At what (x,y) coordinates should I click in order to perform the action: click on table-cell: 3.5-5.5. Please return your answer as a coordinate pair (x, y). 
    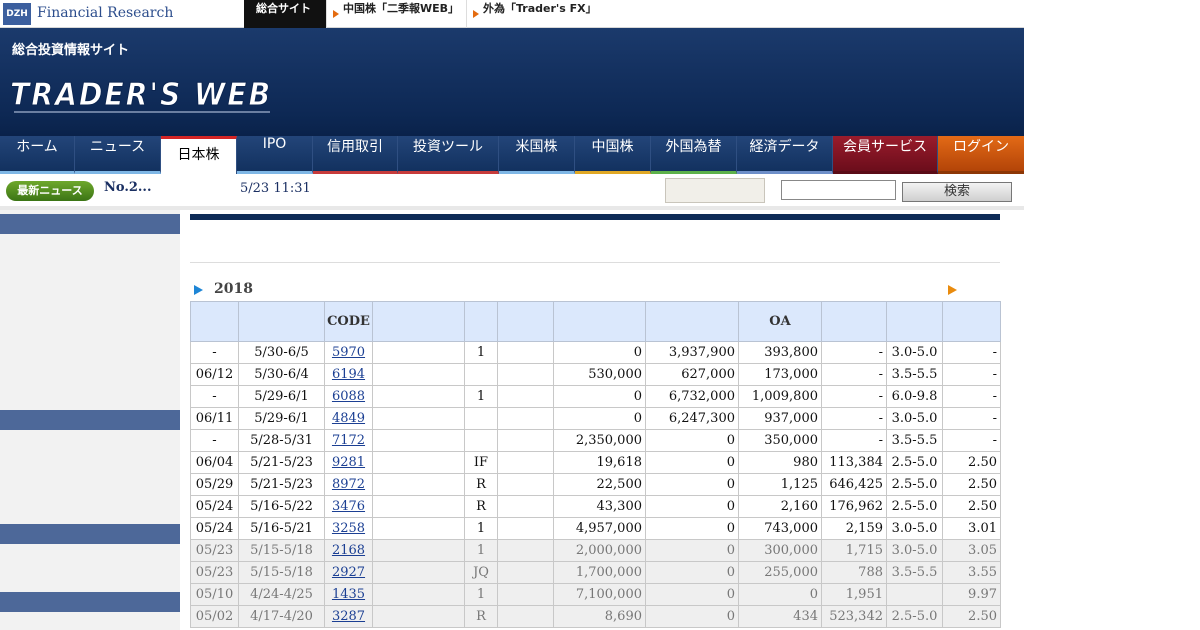
    Looking at the image, I should click on (914, 572).